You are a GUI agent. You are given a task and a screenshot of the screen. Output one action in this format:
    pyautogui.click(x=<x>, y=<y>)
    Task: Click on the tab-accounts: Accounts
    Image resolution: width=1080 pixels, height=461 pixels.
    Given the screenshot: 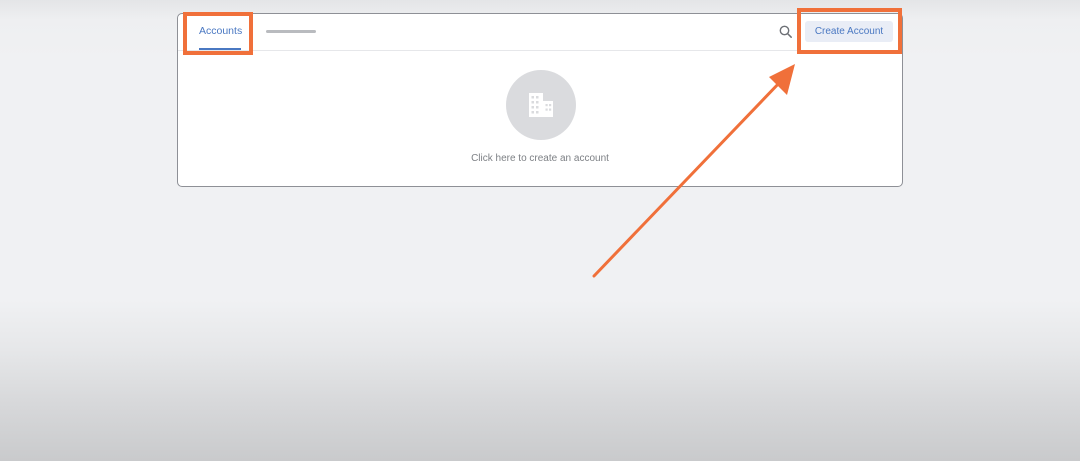 What is the action you would take?
    pyautogui.click(x=220, y=31)
    